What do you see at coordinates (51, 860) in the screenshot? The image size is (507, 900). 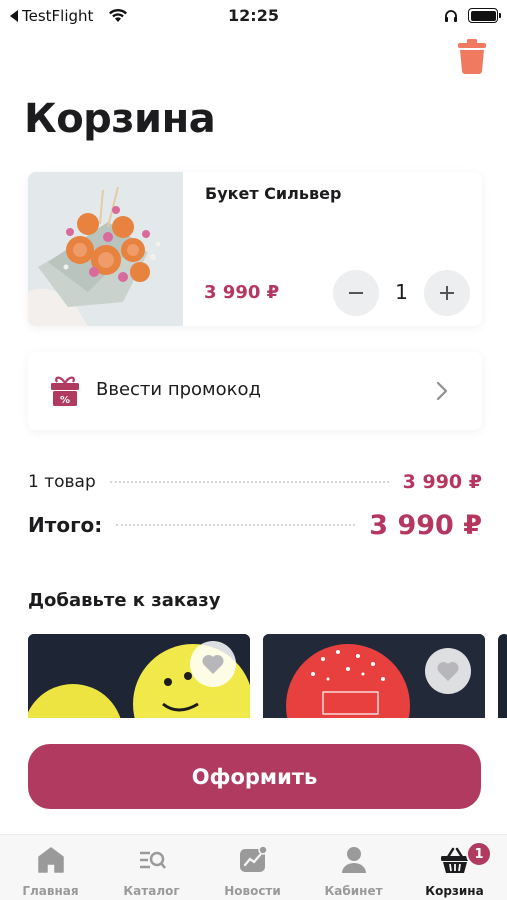 I see `home-icon` at bounding box center [51, 860].